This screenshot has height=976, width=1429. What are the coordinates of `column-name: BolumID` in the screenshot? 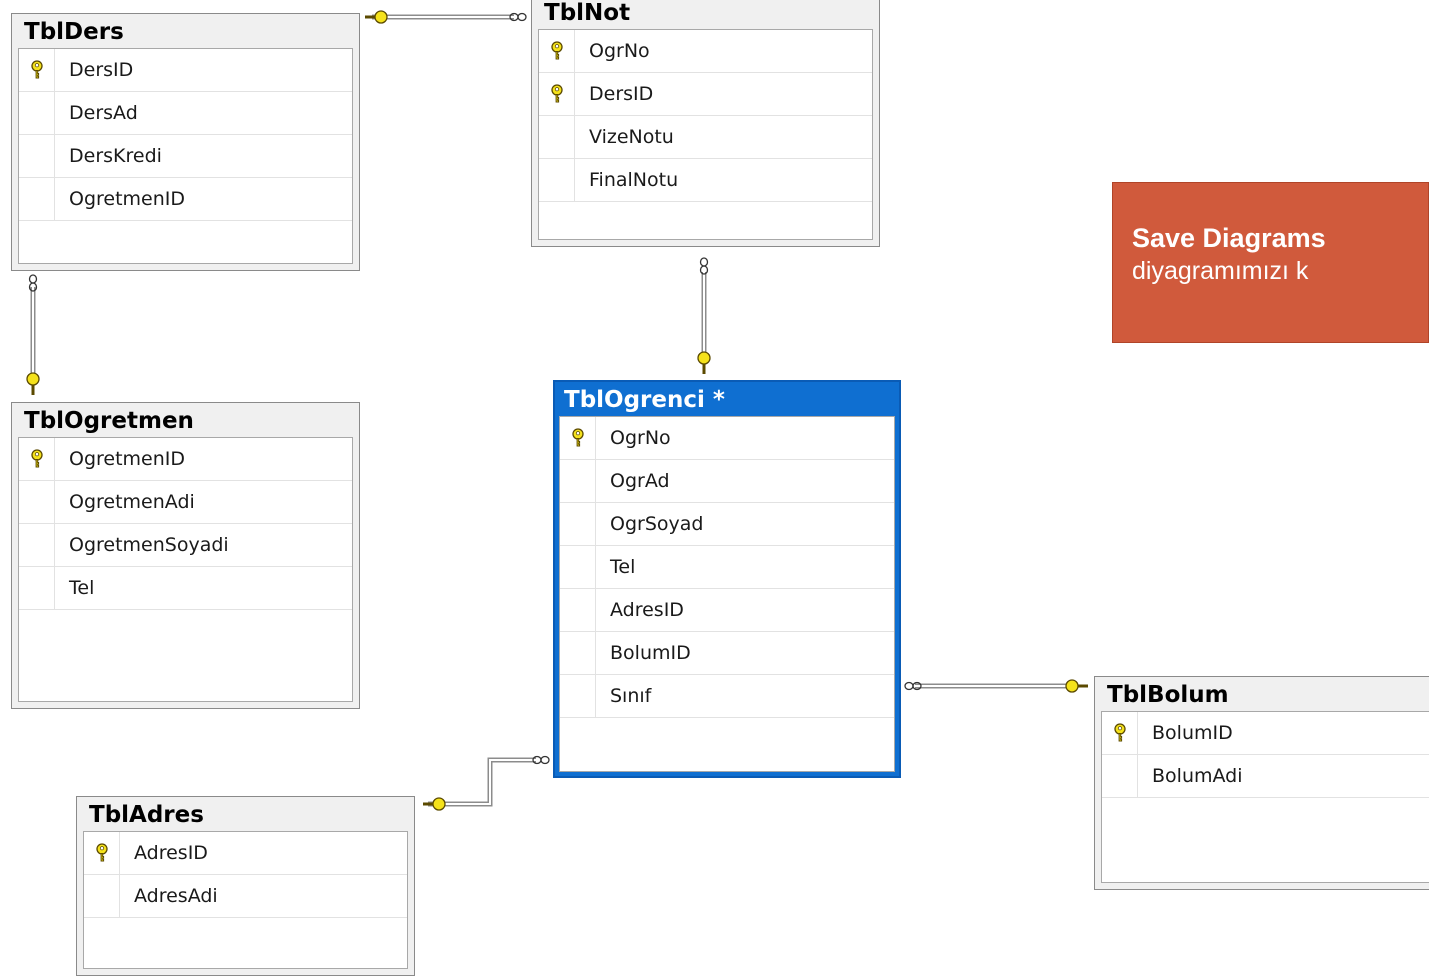 It's located at (1192, 733).